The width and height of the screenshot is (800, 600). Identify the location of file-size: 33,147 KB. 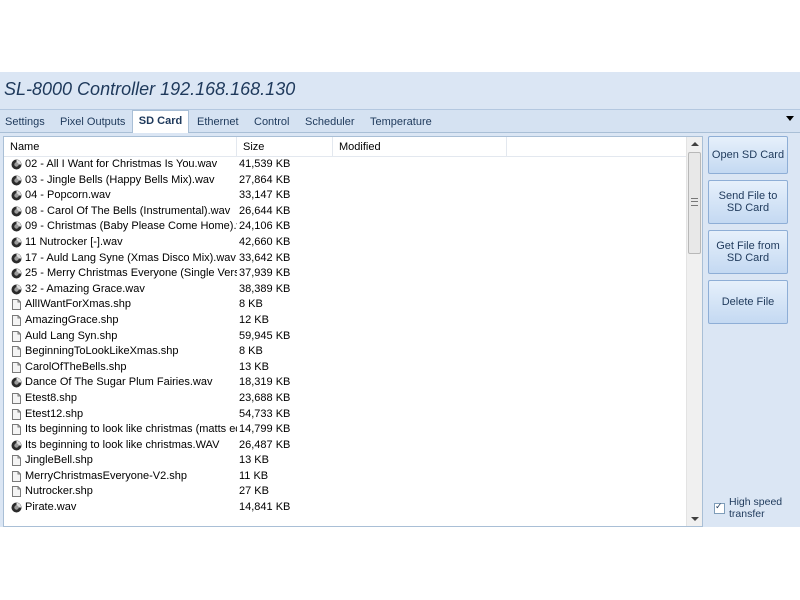
(265, 195).